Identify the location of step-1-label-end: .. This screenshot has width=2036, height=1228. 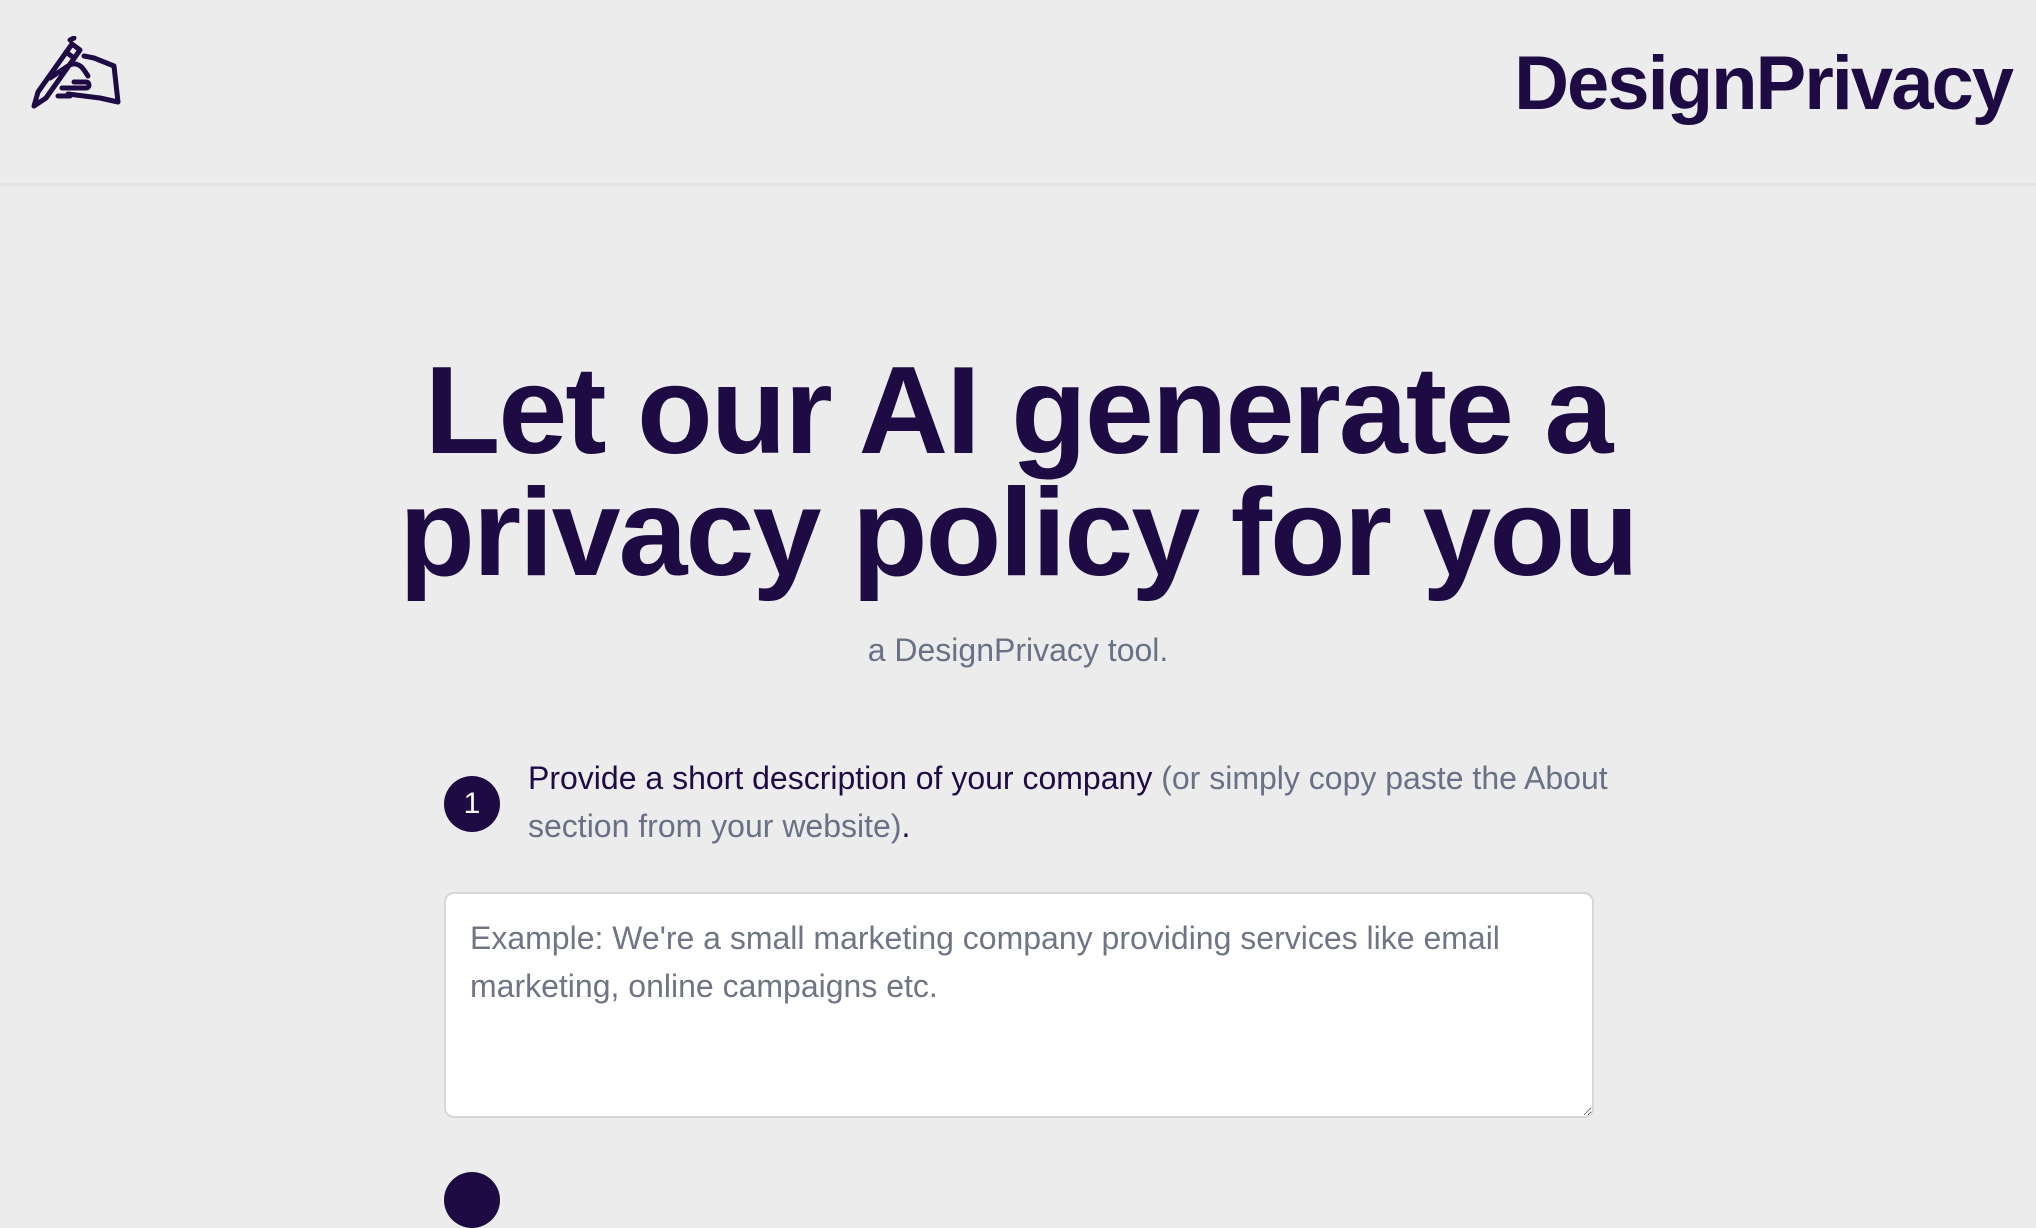
(906, 826).